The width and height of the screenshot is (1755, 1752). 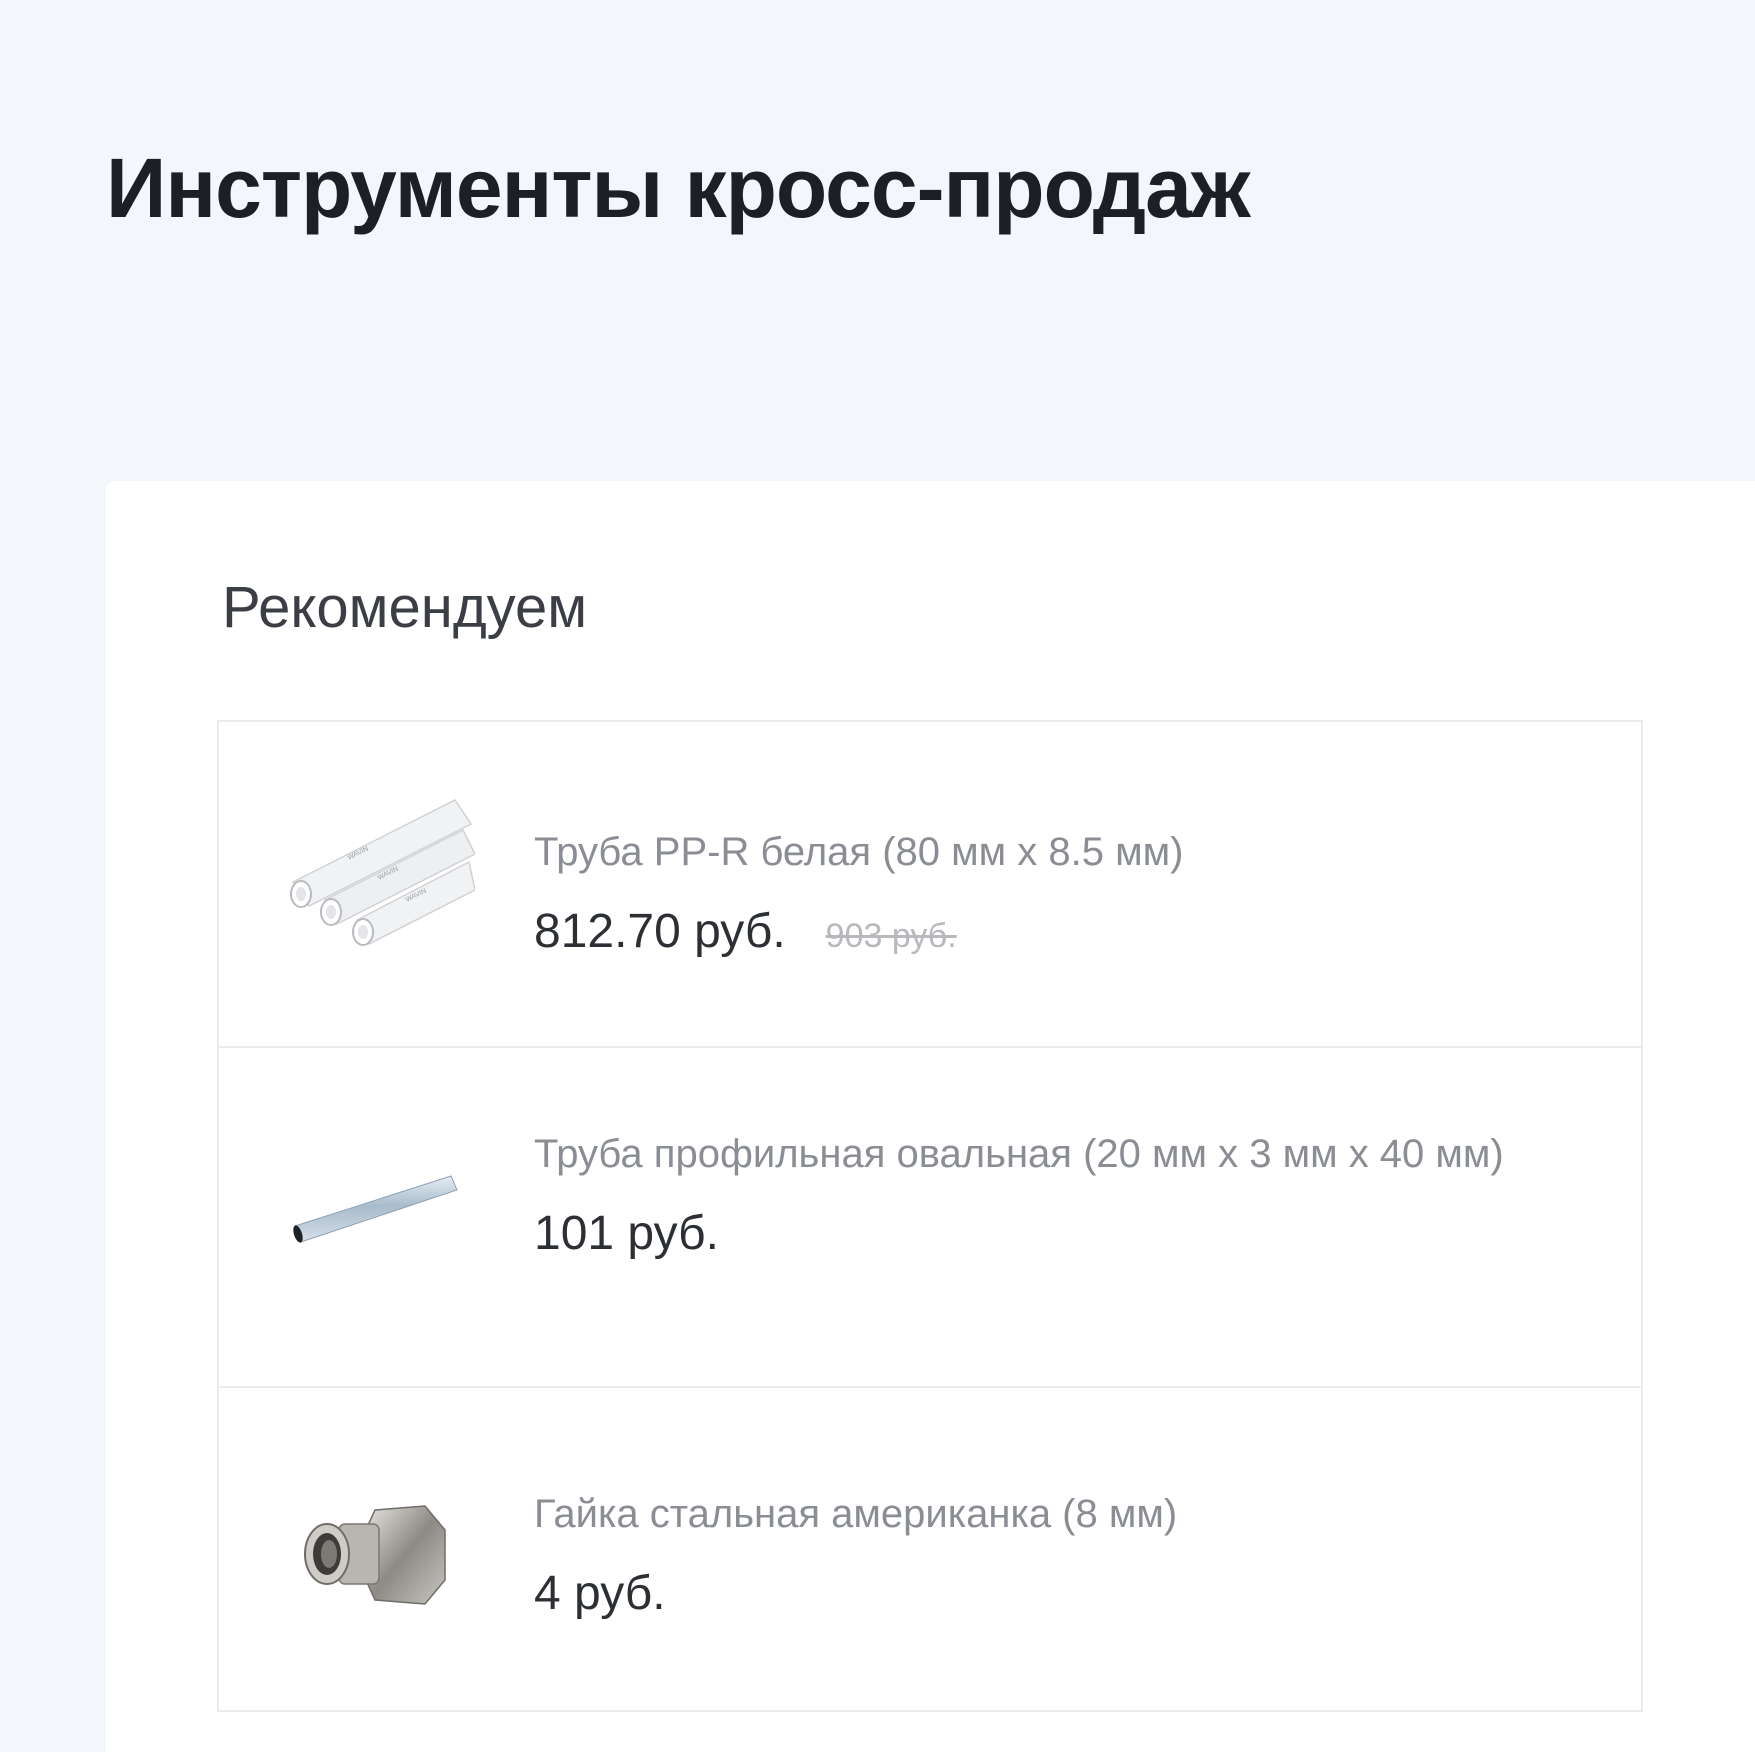 What do you see at coordinates (678, 188) in the screenshot?
I see `page-title: Инструменты кросс-продаж` at bounding box center [678, 188].